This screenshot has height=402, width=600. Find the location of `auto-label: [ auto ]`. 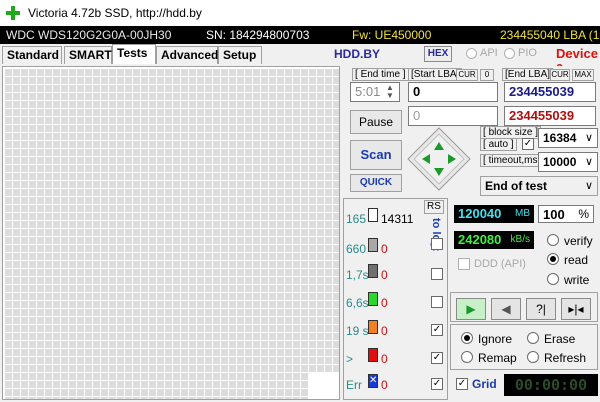

auto-label: [ auto ] is located at coordinates (498, 144).